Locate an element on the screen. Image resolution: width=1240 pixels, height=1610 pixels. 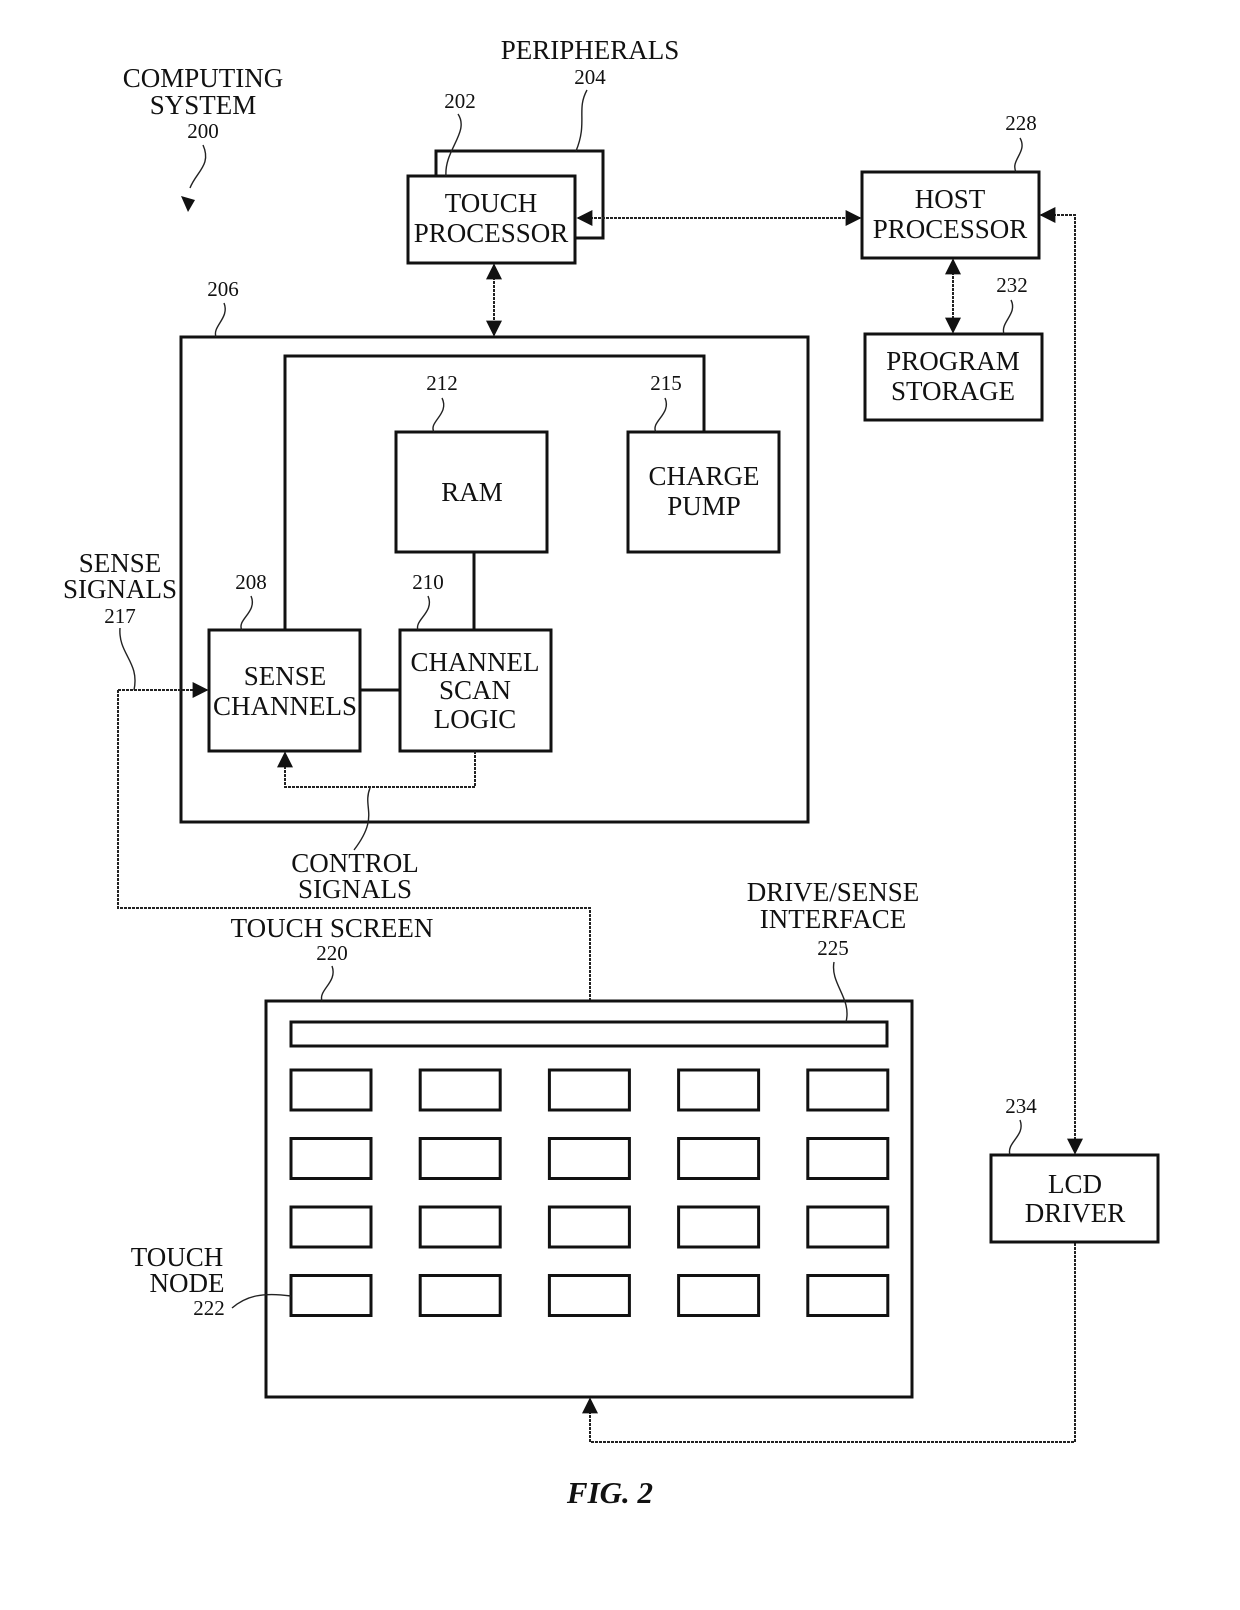
drive-sense-interface-ref: 225 is located at coordinates (833, 948).